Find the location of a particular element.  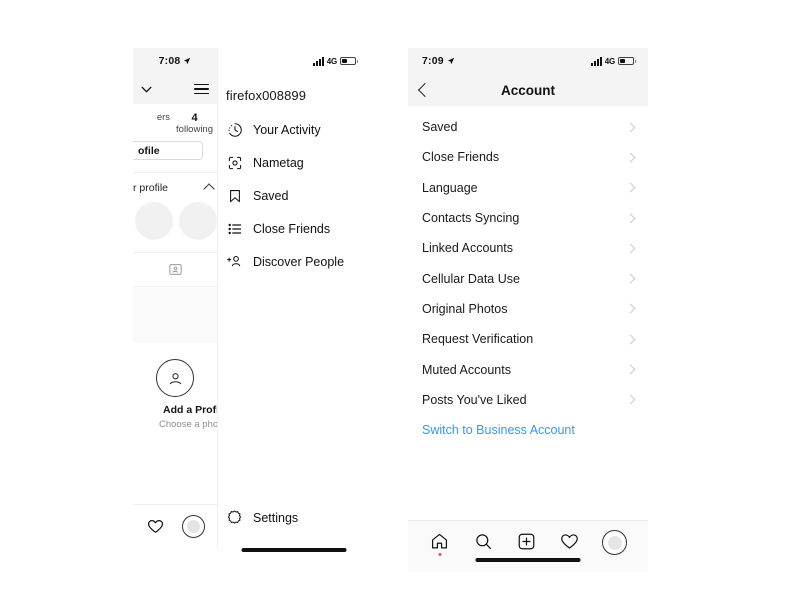

add-profile-photo-prompt: Add a Profile P Choose a phot is located at coordinates (175, 386).